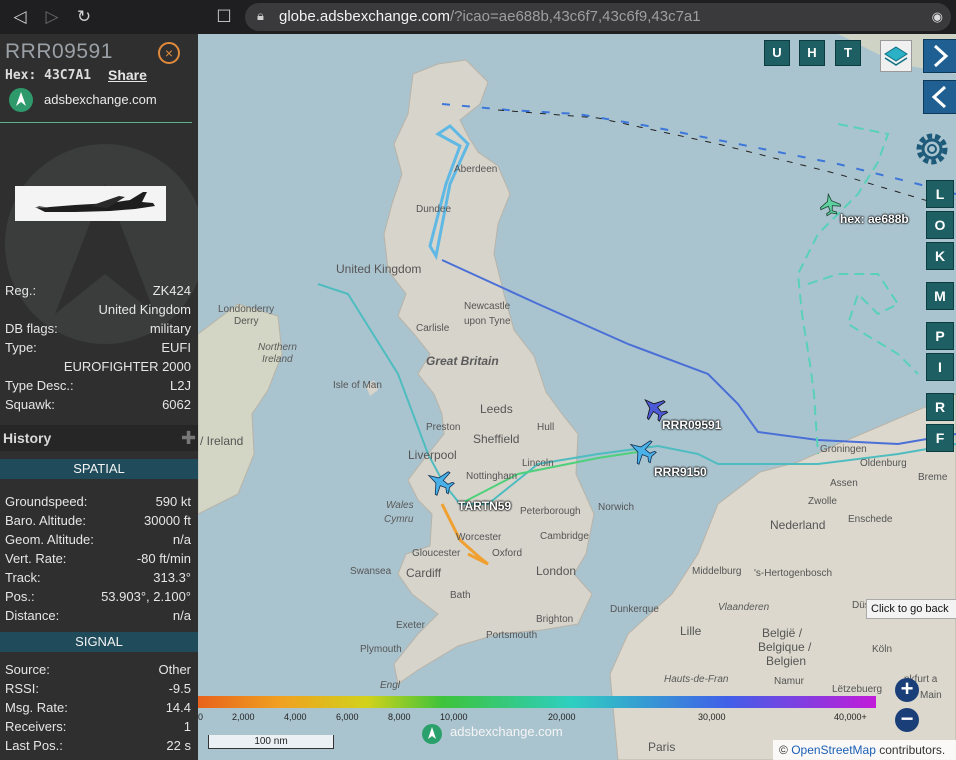  Describe the element at coordinates (931, 695) in the screenshot. I see `label-main: Main` at that location.